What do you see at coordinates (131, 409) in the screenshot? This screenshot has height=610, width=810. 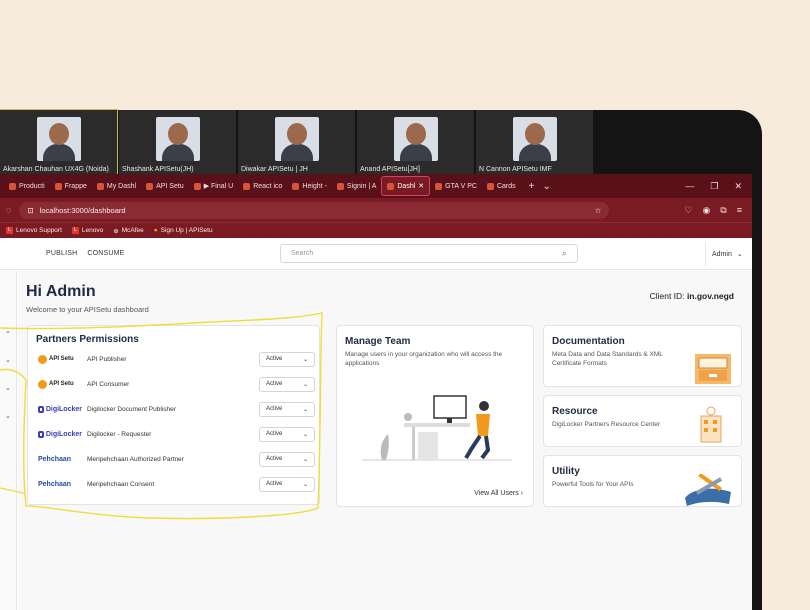 I see `partner-name: Digilocker Document Publisher` at bounding box center [131, 409].